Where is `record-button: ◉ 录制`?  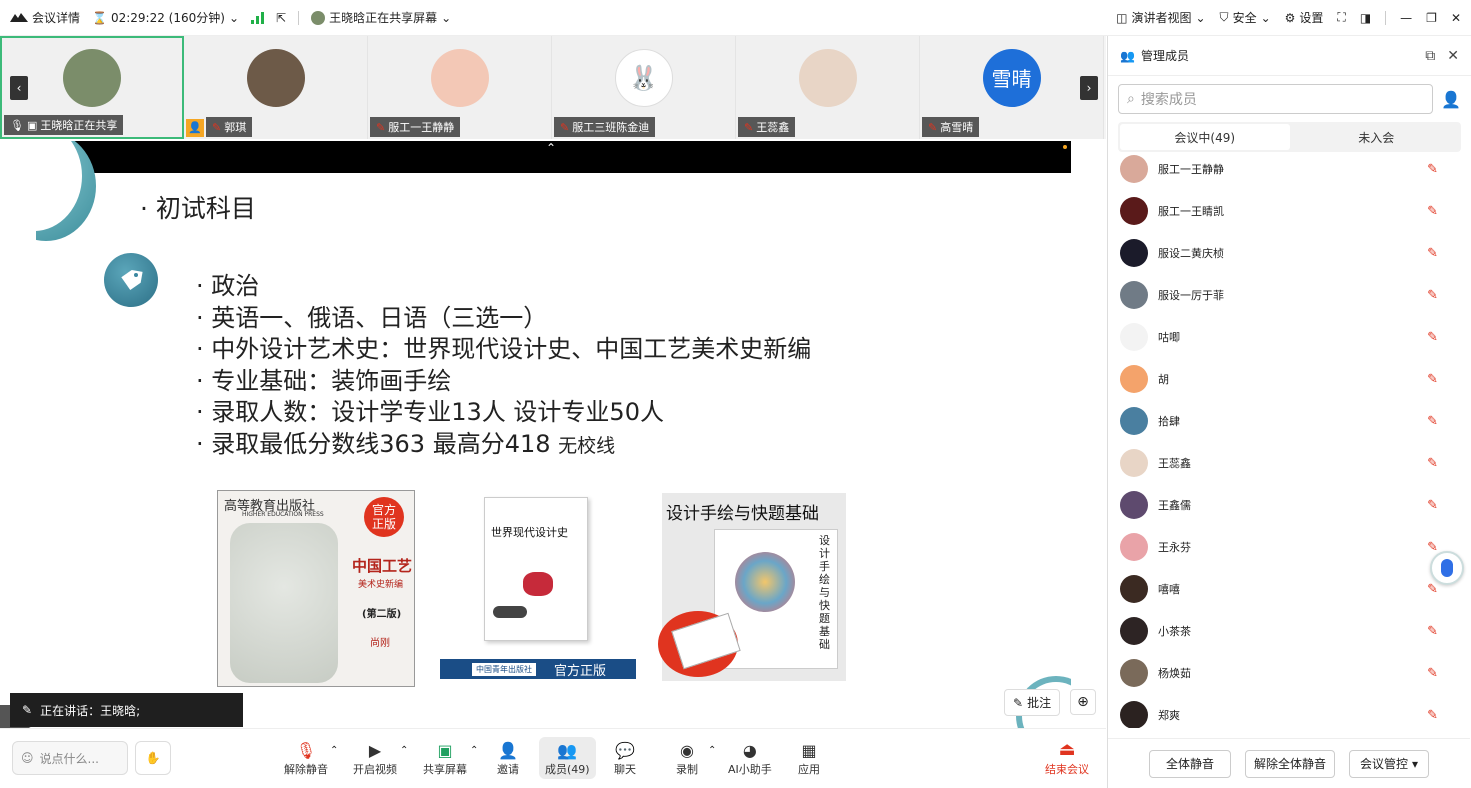
record-button: ◉ 录制 is located at coordinates (687, 758).